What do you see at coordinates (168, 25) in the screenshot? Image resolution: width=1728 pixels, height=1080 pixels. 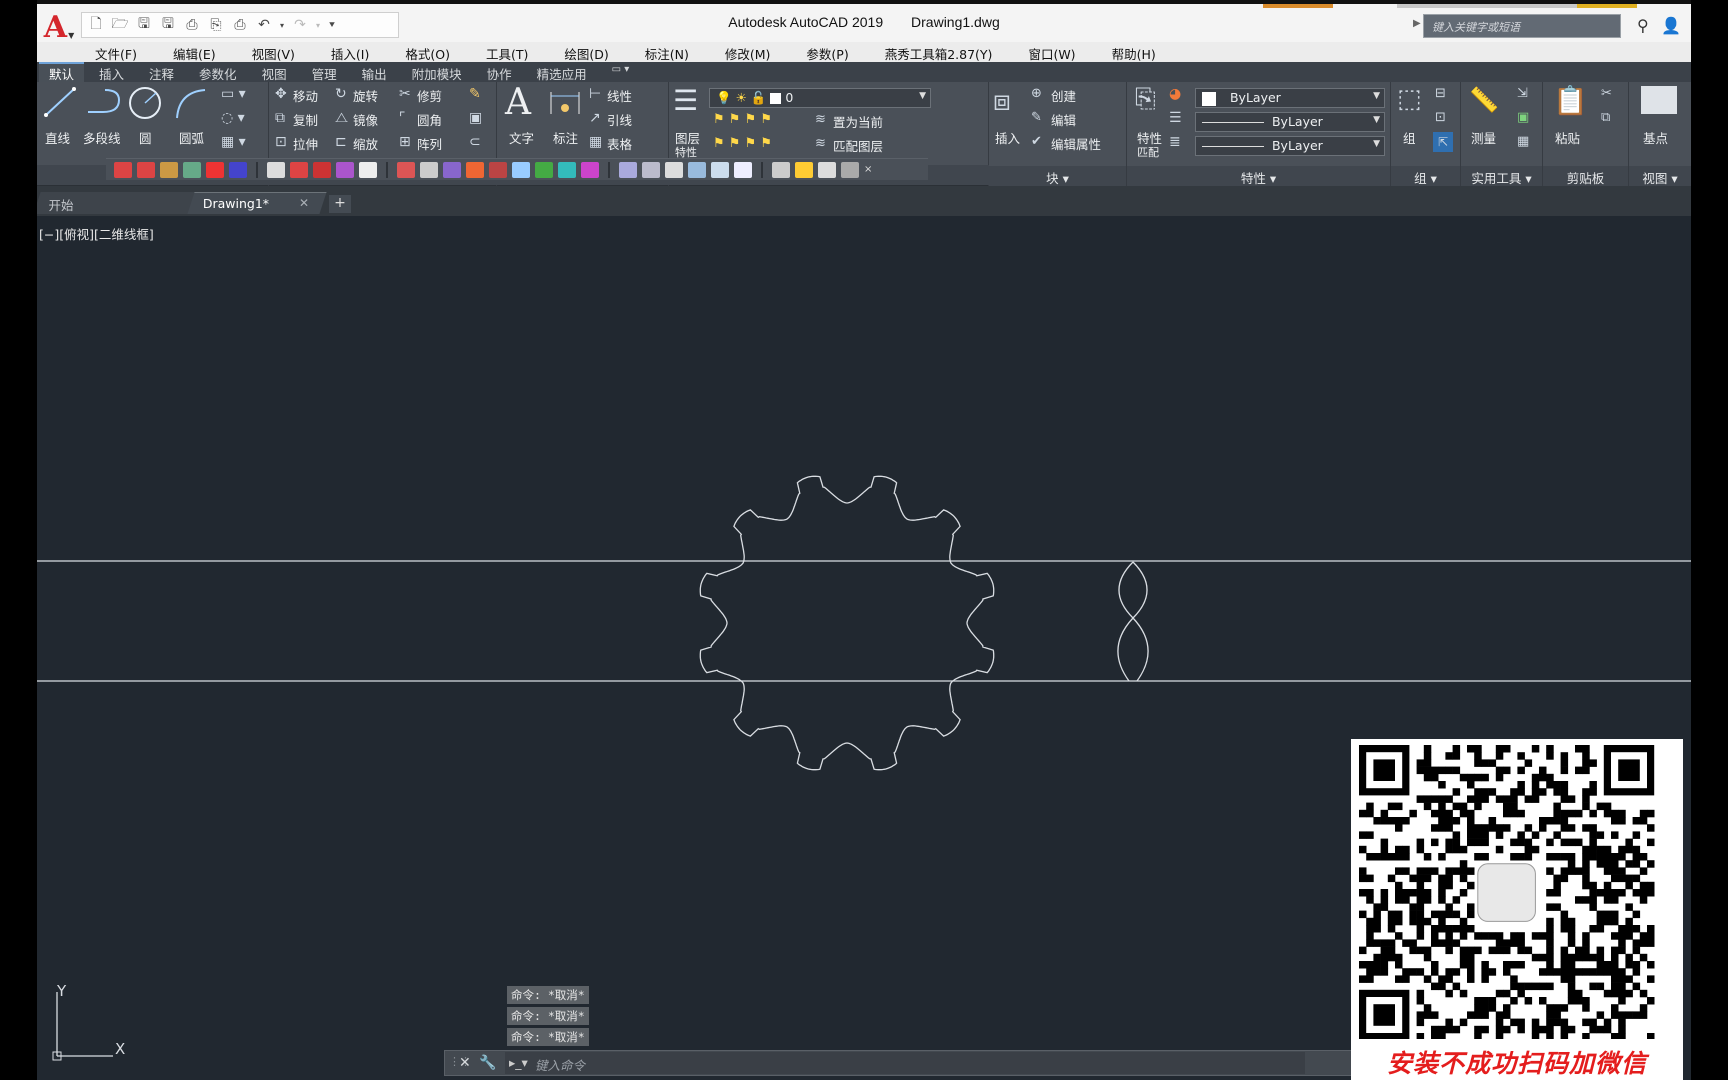 I see `save-as-icon: 🖫` at bounding box center [168, 25].